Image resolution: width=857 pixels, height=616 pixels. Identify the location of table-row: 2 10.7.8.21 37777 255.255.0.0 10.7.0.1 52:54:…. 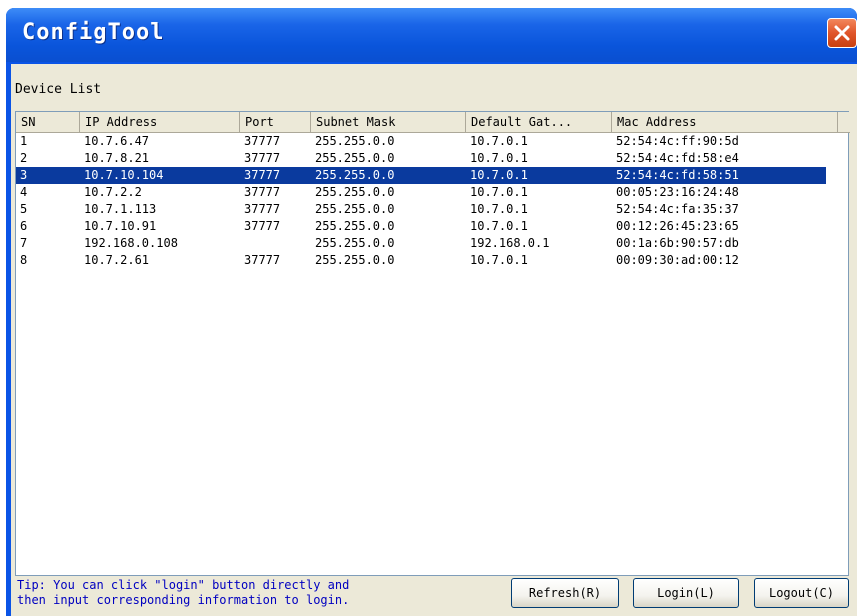
(421, 158).